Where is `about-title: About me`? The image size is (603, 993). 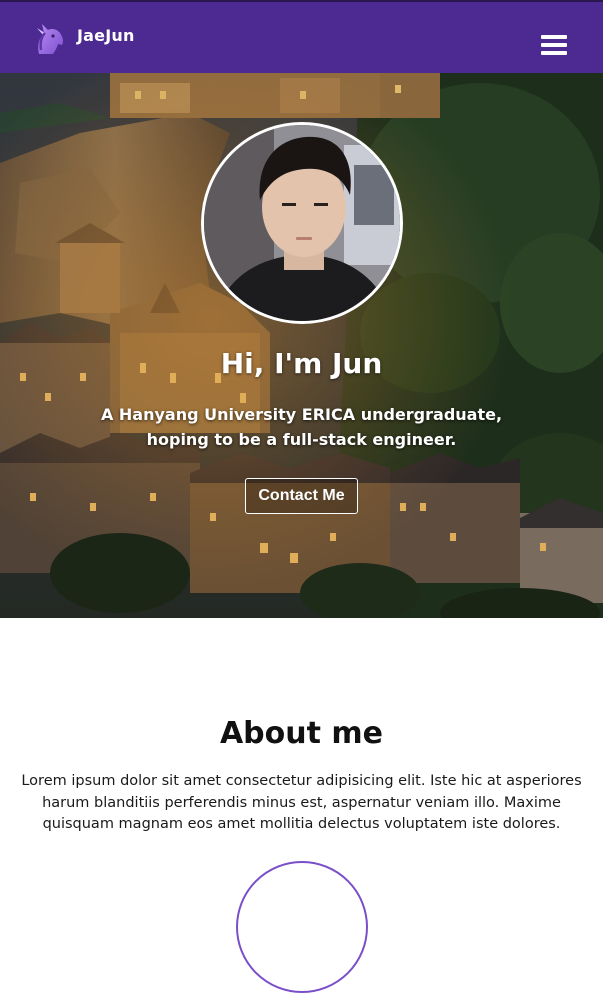
about-title: About me is located at coordinates (301, 733).